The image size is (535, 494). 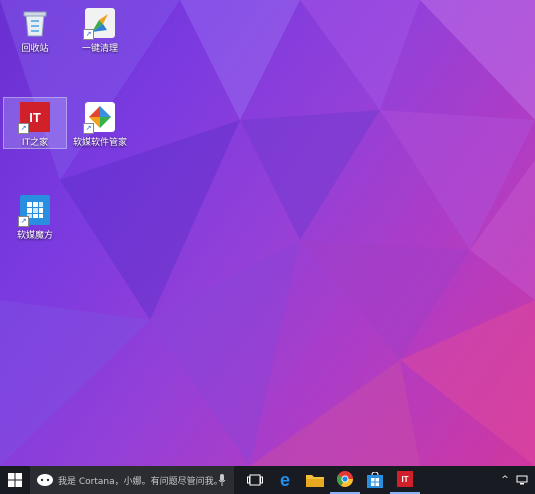 I want to click on desktop-icon-software-manager: ↗ 软媒软件管家, so click(x=100, y=128).